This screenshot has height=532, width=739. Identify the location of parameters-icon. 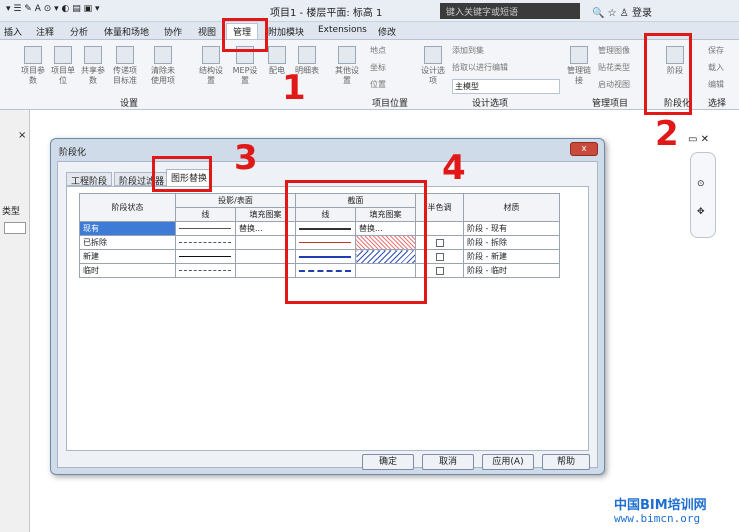
(33, 55).